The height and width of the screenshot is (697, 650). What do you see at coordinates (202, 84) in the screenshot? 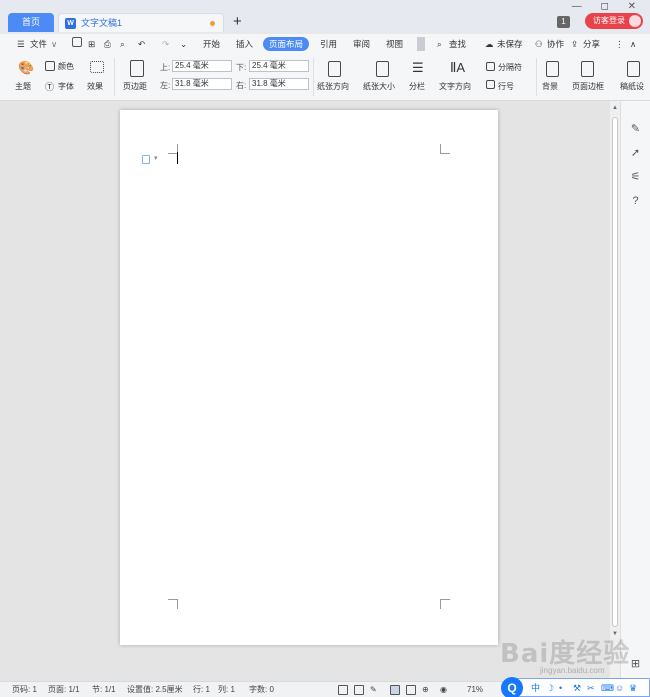
I see `margin-left-input: 31.8 毫米` at bounding box center [202, 84].